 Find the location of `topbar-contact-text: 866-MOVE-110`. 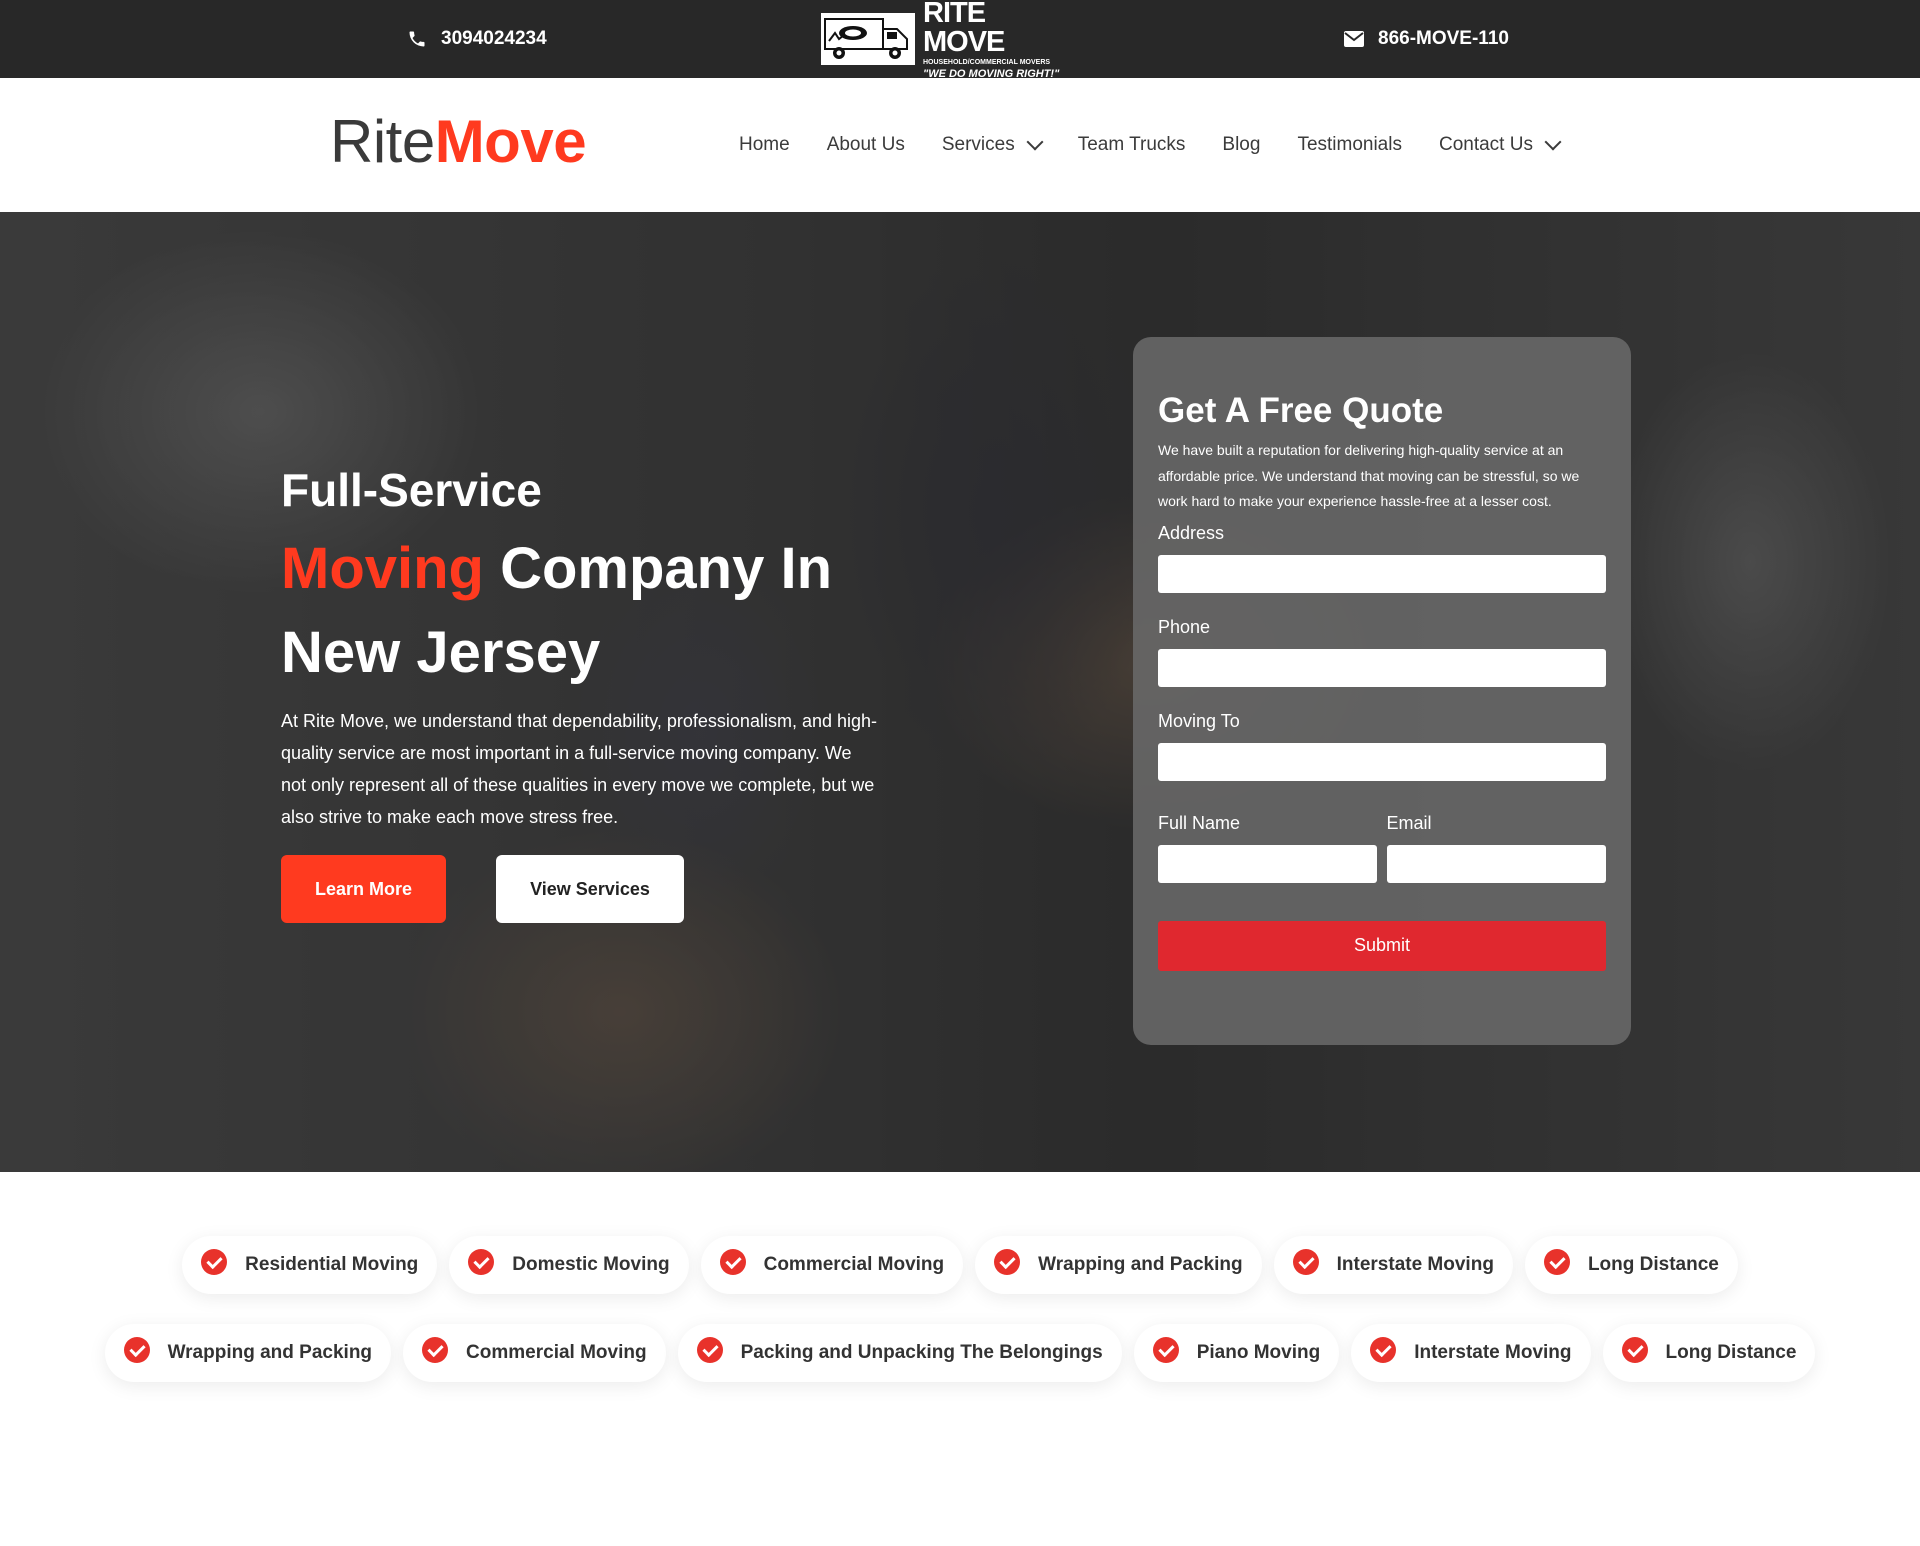

topbar-contact-text: 866-MOVE-110 is located at coordinates (1443, 38).